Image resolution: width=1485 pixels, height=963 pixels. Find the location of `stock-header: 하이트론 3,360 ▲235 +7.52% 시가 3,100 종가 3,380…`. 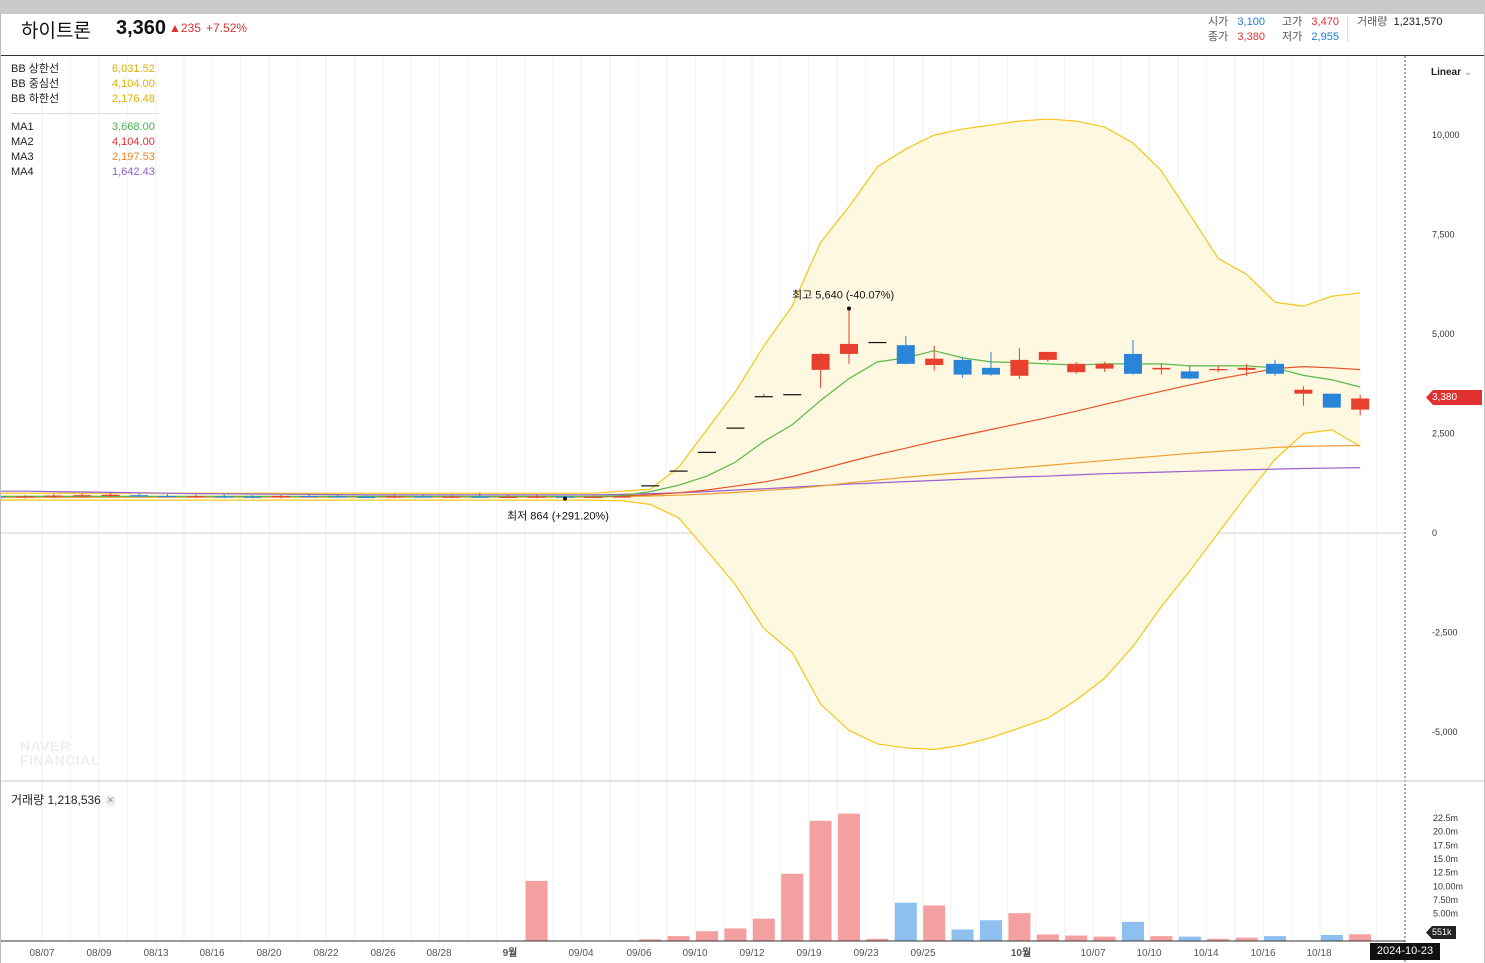

stock-header: 하이트론 3,360 ▲235 +7.52% 시가 3,100 종가 3,380… is located at coordinates (742, 35).